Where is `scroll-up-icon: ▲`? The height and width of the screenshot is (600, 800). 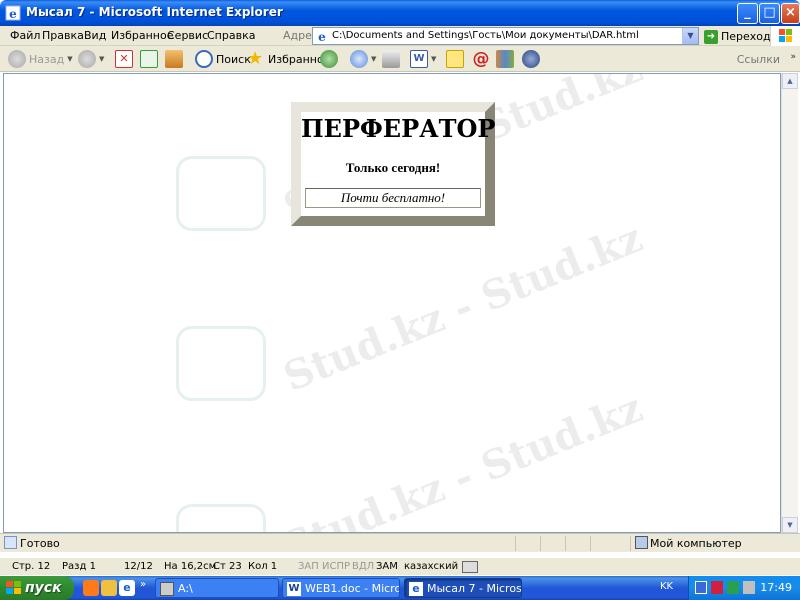 scroll-up-icon: ▲ is located at coordinates (790, 81).